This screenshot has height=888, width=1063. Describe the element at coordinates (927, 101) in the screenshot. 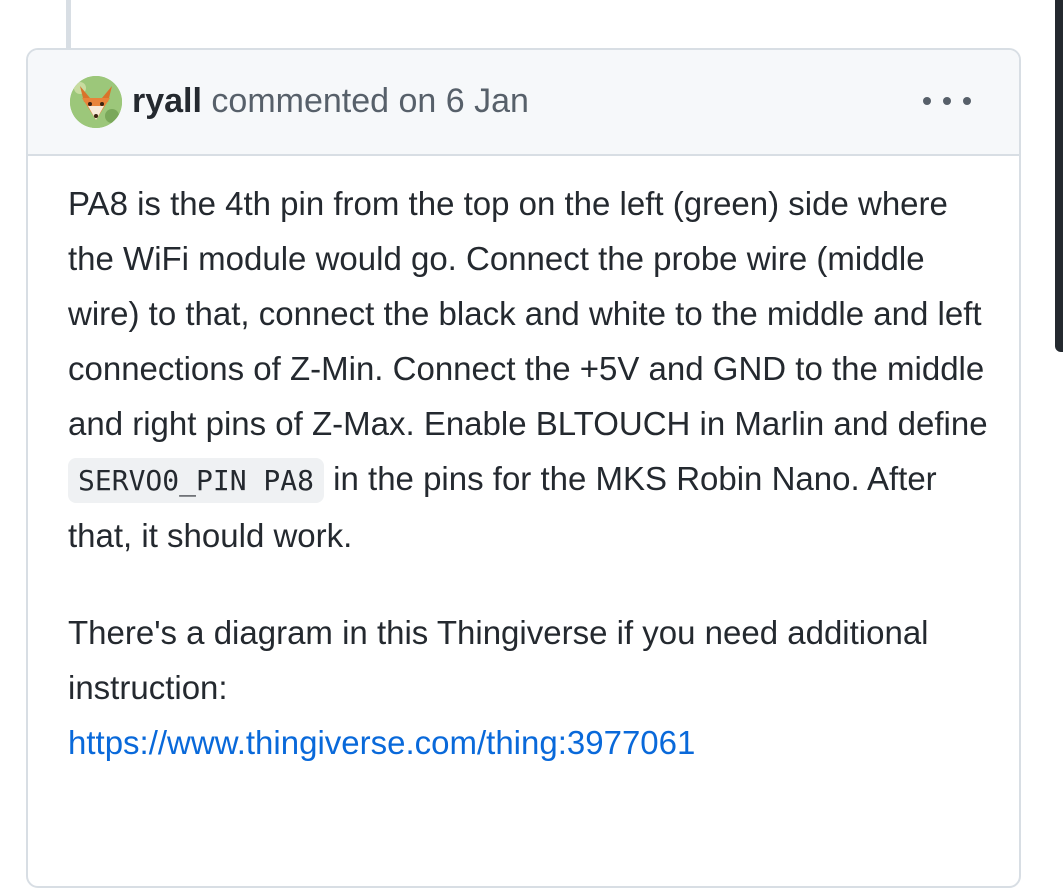

I see `kebab-horizontal-icon` at that location.